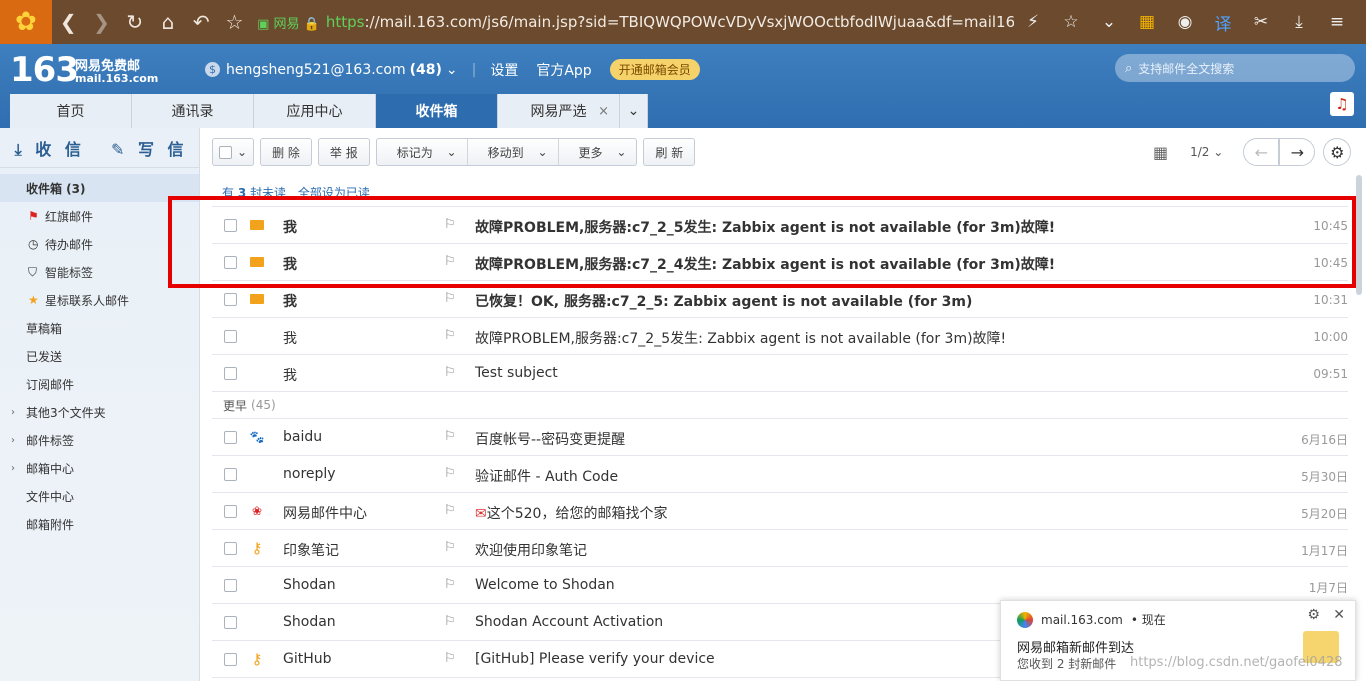  Describe the element at coordinates (33, 271) in the screenshot. I see `tag-icon: ⛉` at that location.